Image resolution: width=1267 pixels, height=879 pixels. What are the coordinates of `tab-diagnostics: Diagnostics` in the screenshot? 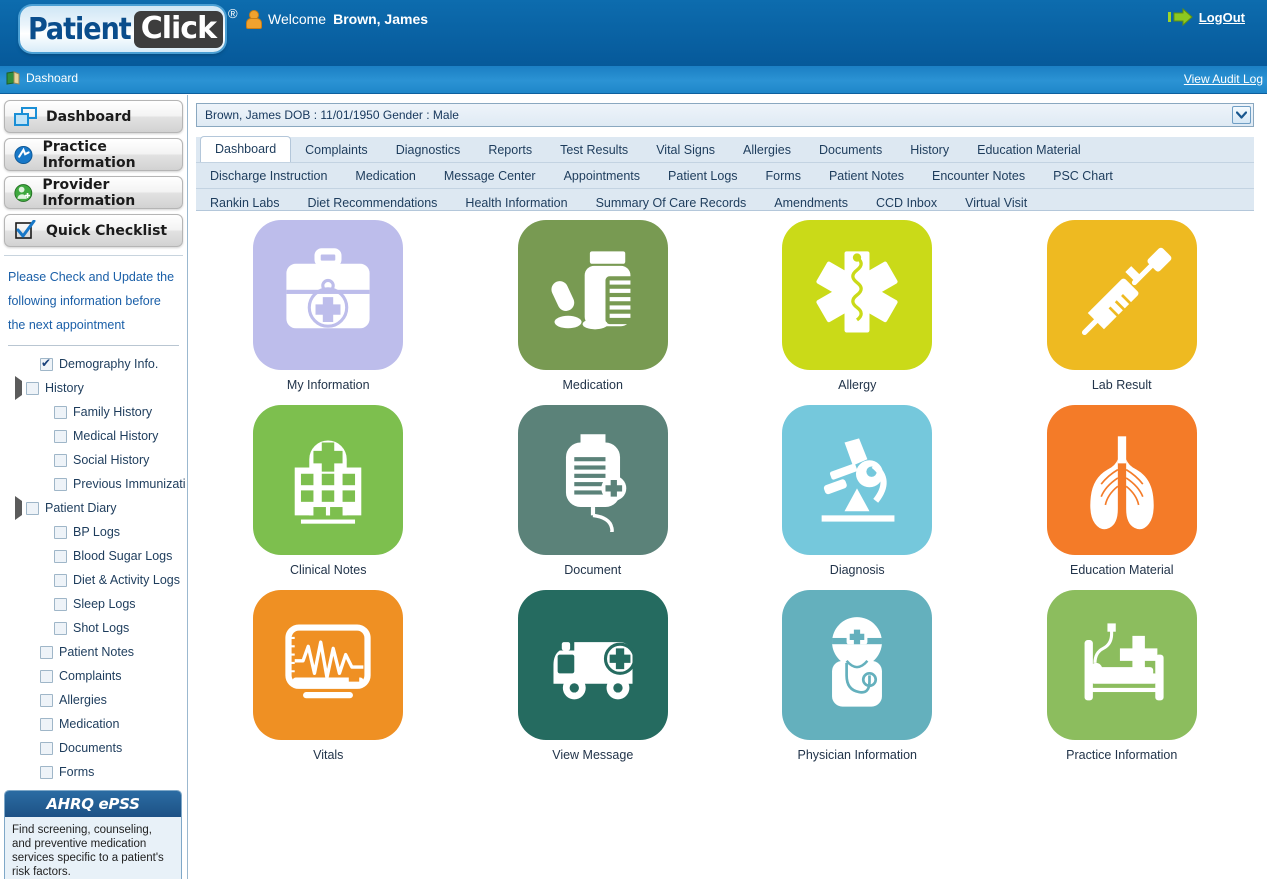 It's located at (428, 150).